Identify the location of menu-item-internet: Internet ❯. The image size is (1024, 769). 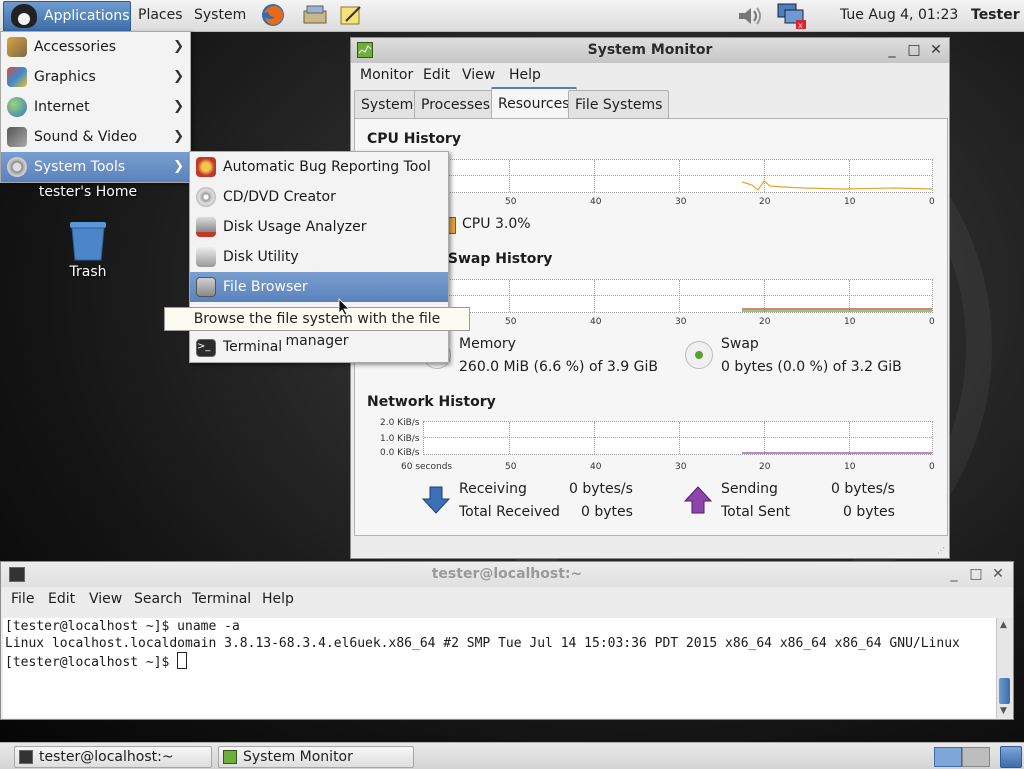
(95, 107).